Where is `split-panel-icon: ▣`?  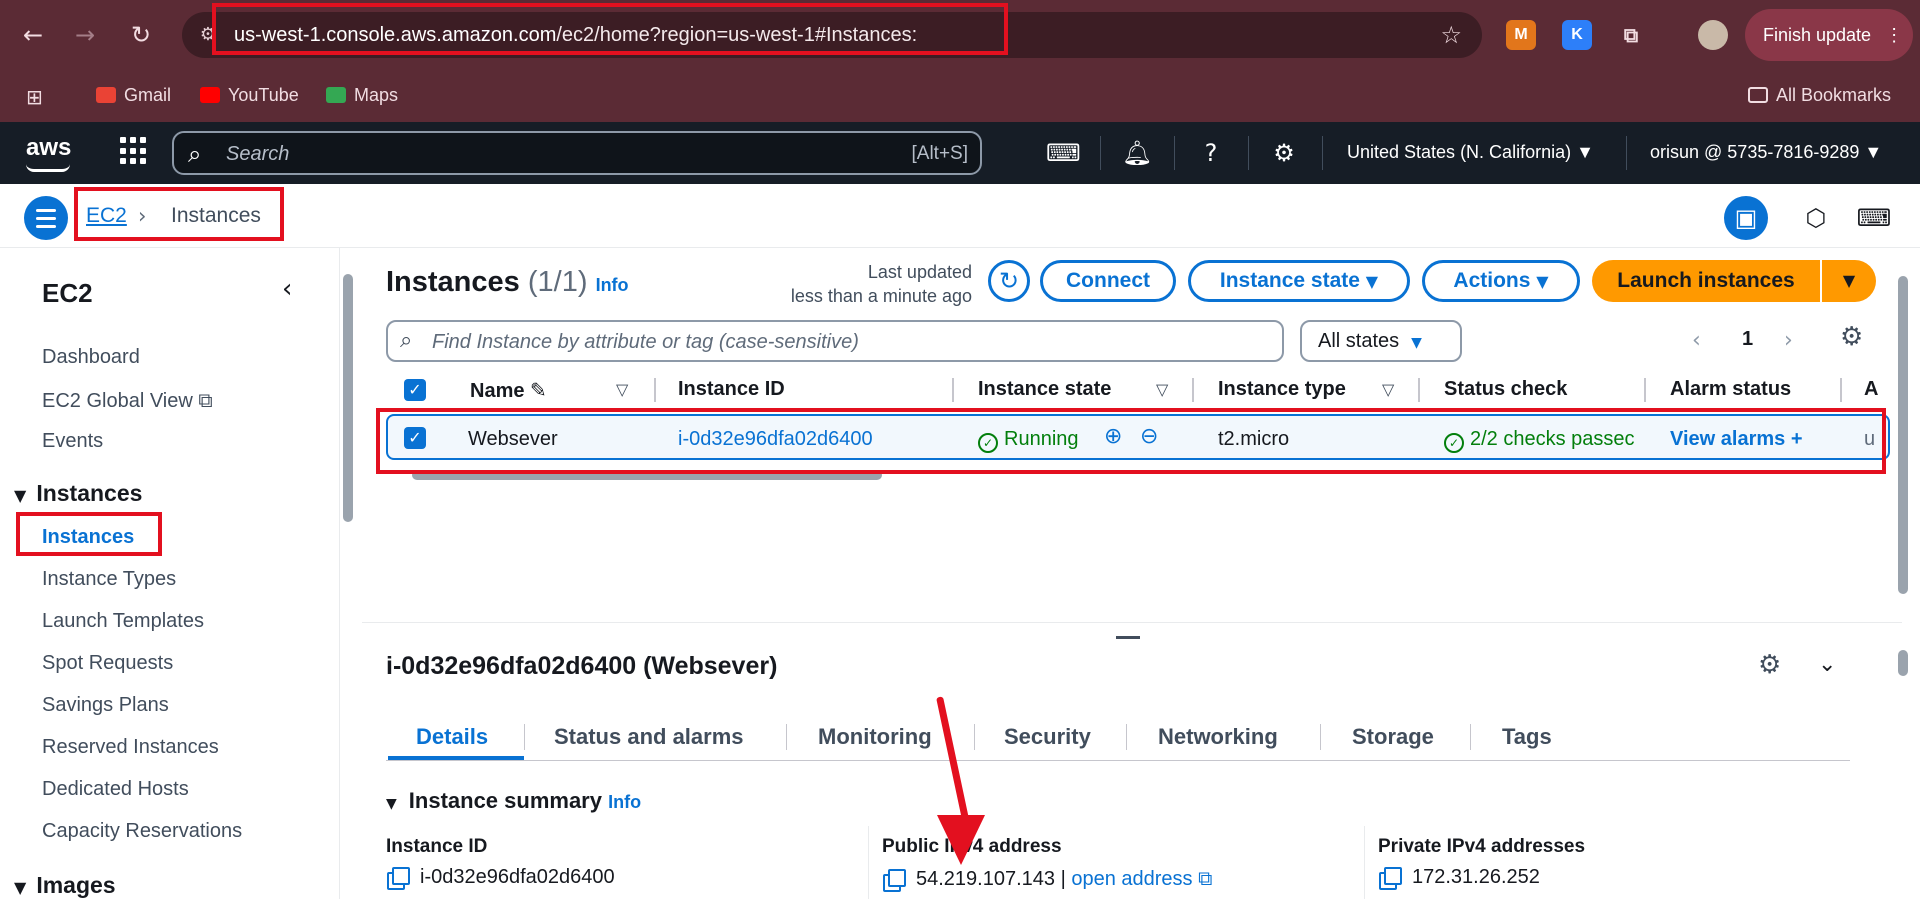
split-panel-icon: ▣ is located at coordinates (1746, 218).